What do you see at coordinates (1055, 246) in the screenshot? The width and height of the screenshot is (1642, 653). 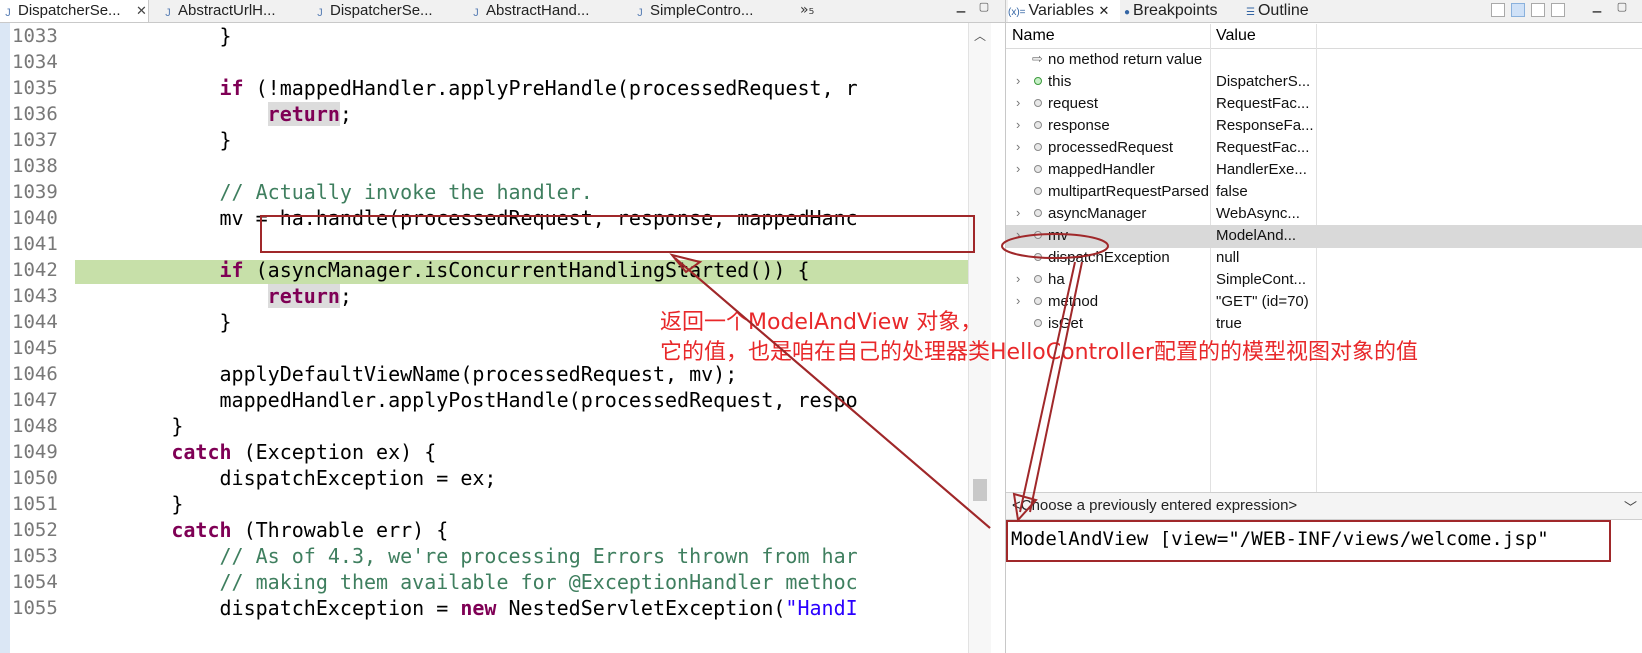 I see `annotation-ellipse-mv` at bounding box center [1055, 246].